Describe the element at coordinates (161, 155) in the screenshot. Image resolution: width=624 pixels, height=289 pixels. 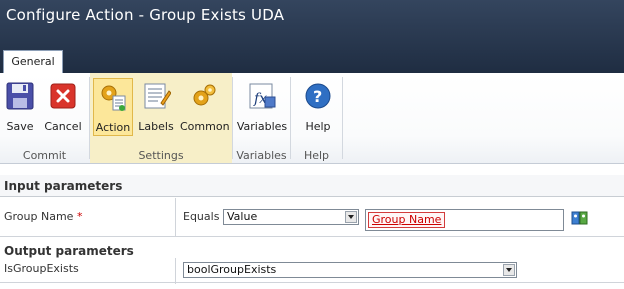
I see `group-label-settings: Settings` at that location.